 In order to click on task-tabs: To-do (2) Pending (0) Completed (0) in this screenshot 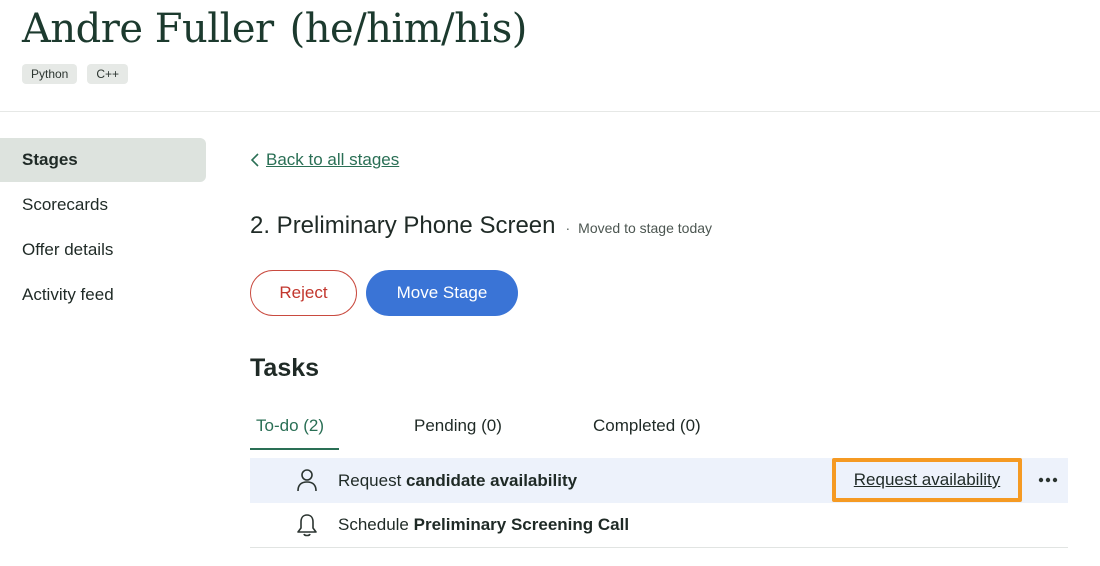, I will do `click(659, 430)`.